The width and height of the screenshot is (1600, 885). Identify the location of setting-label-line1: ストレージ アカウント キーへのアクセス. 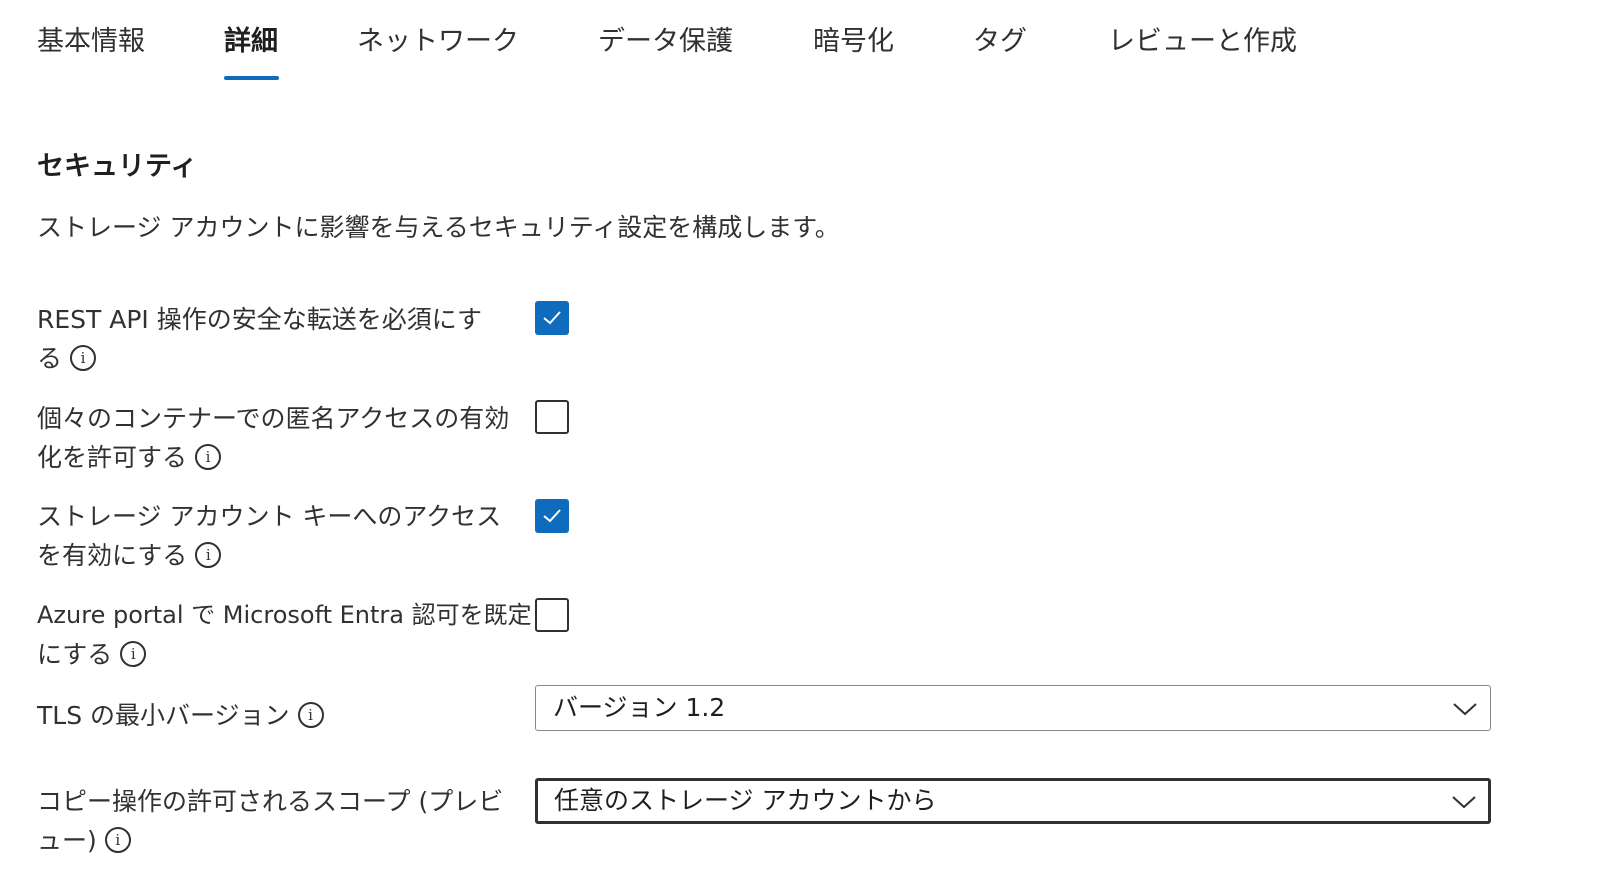
(269, 516).